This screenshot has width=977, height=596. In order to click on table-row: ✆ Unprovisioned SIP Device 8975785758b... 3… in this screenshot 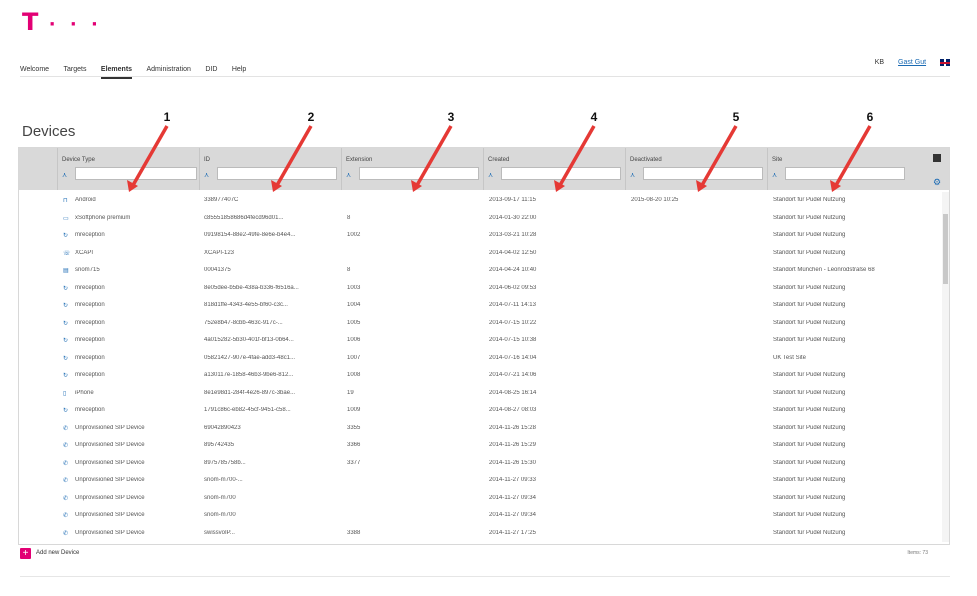, I will do `click(479, 464)`.